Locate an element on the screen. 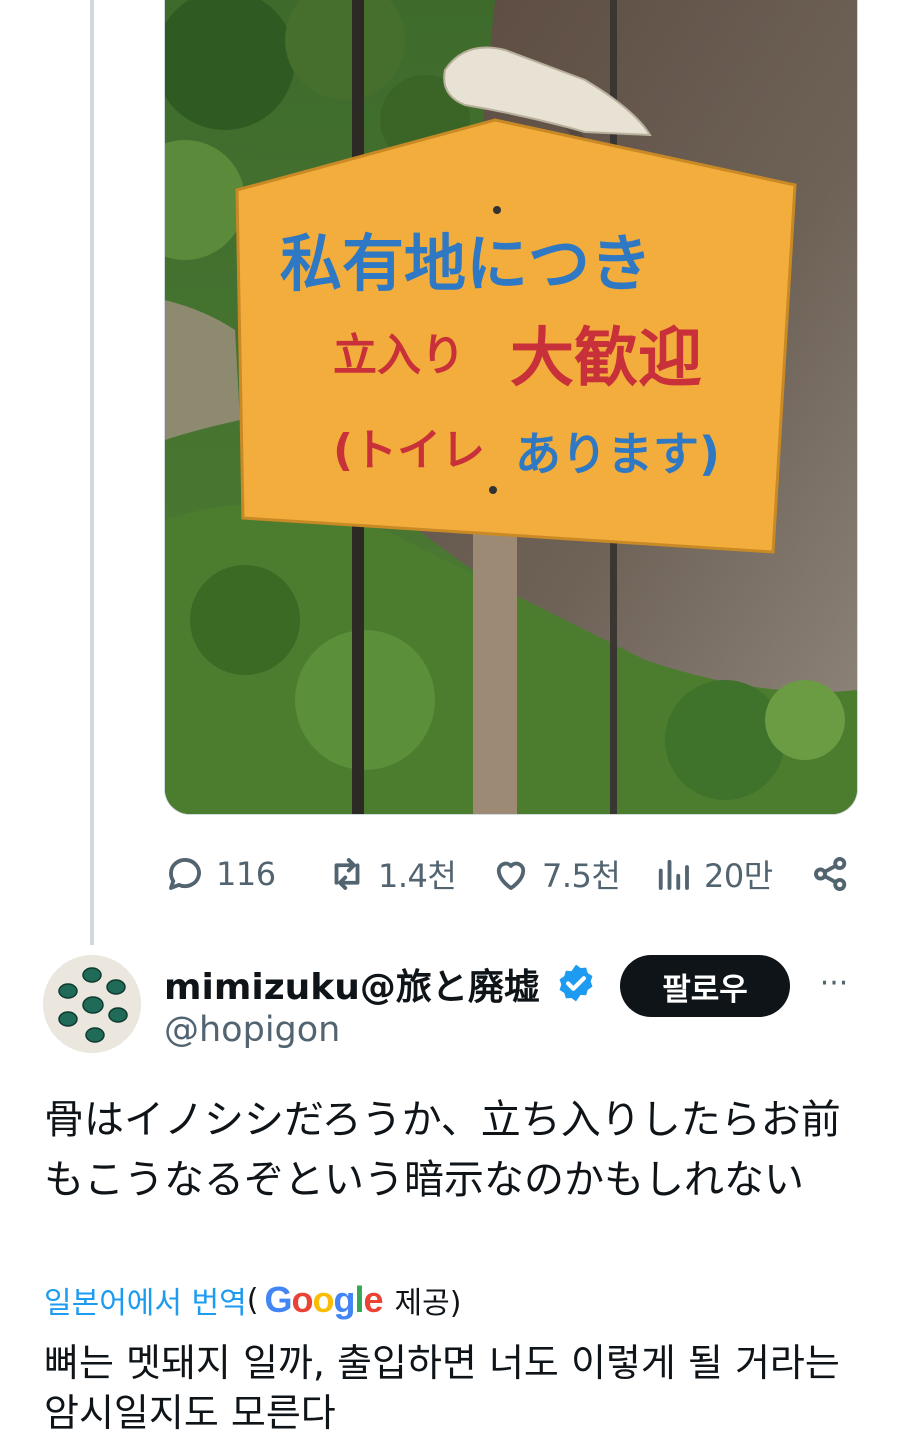 The width and height of the screenshot is (900, 1438). google-logo: Google is located at coordinates (323, 1299).